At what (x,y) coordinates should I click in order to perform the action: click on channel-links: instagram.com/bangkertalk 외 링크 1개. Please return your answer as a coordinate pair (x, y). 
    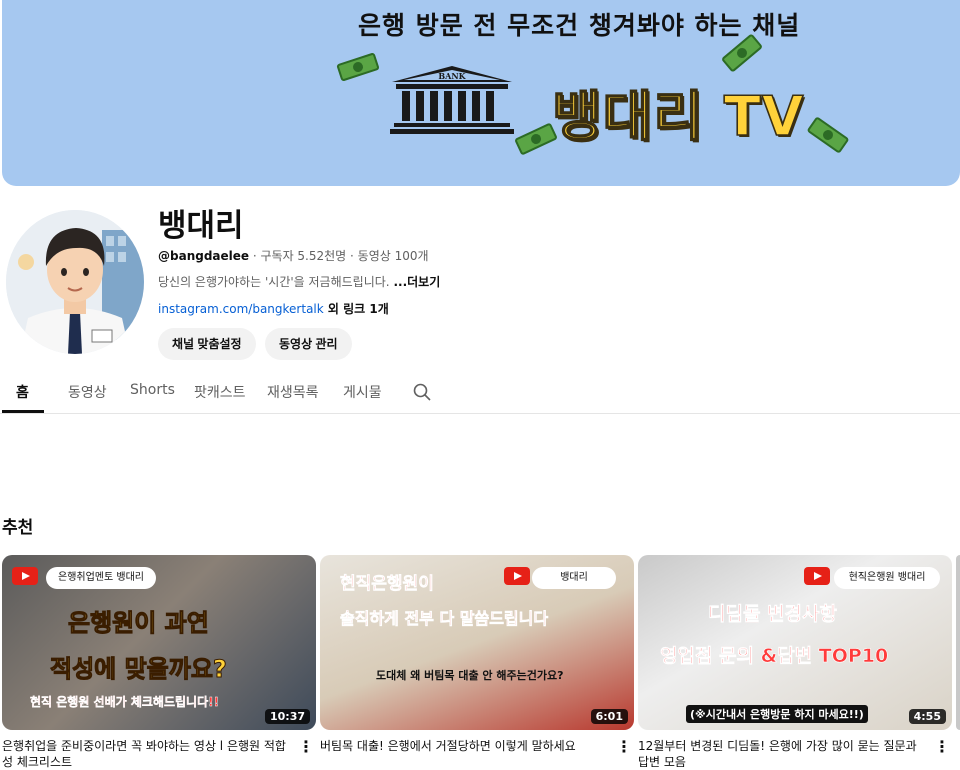
    Looking at the image, I should click on (273, 308).